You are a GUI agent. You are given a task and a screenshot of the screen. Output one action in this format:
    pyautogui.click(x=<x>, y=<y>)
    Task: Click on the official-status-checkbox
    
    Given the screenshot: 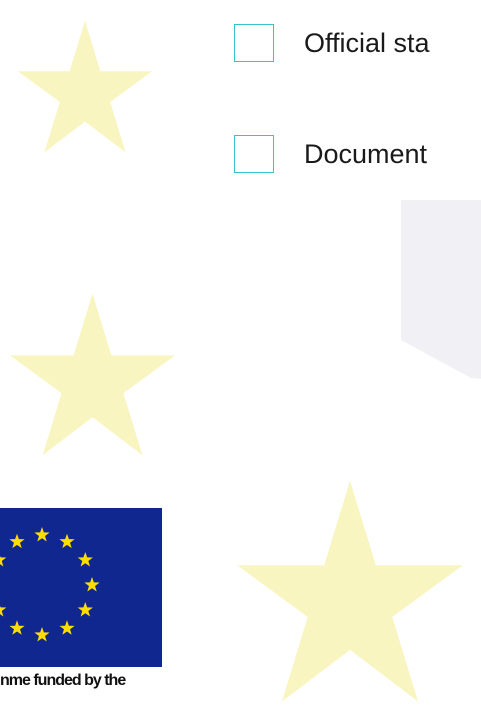 What is the action you would take?
    pyautogui.click(x=254, y=43)
    